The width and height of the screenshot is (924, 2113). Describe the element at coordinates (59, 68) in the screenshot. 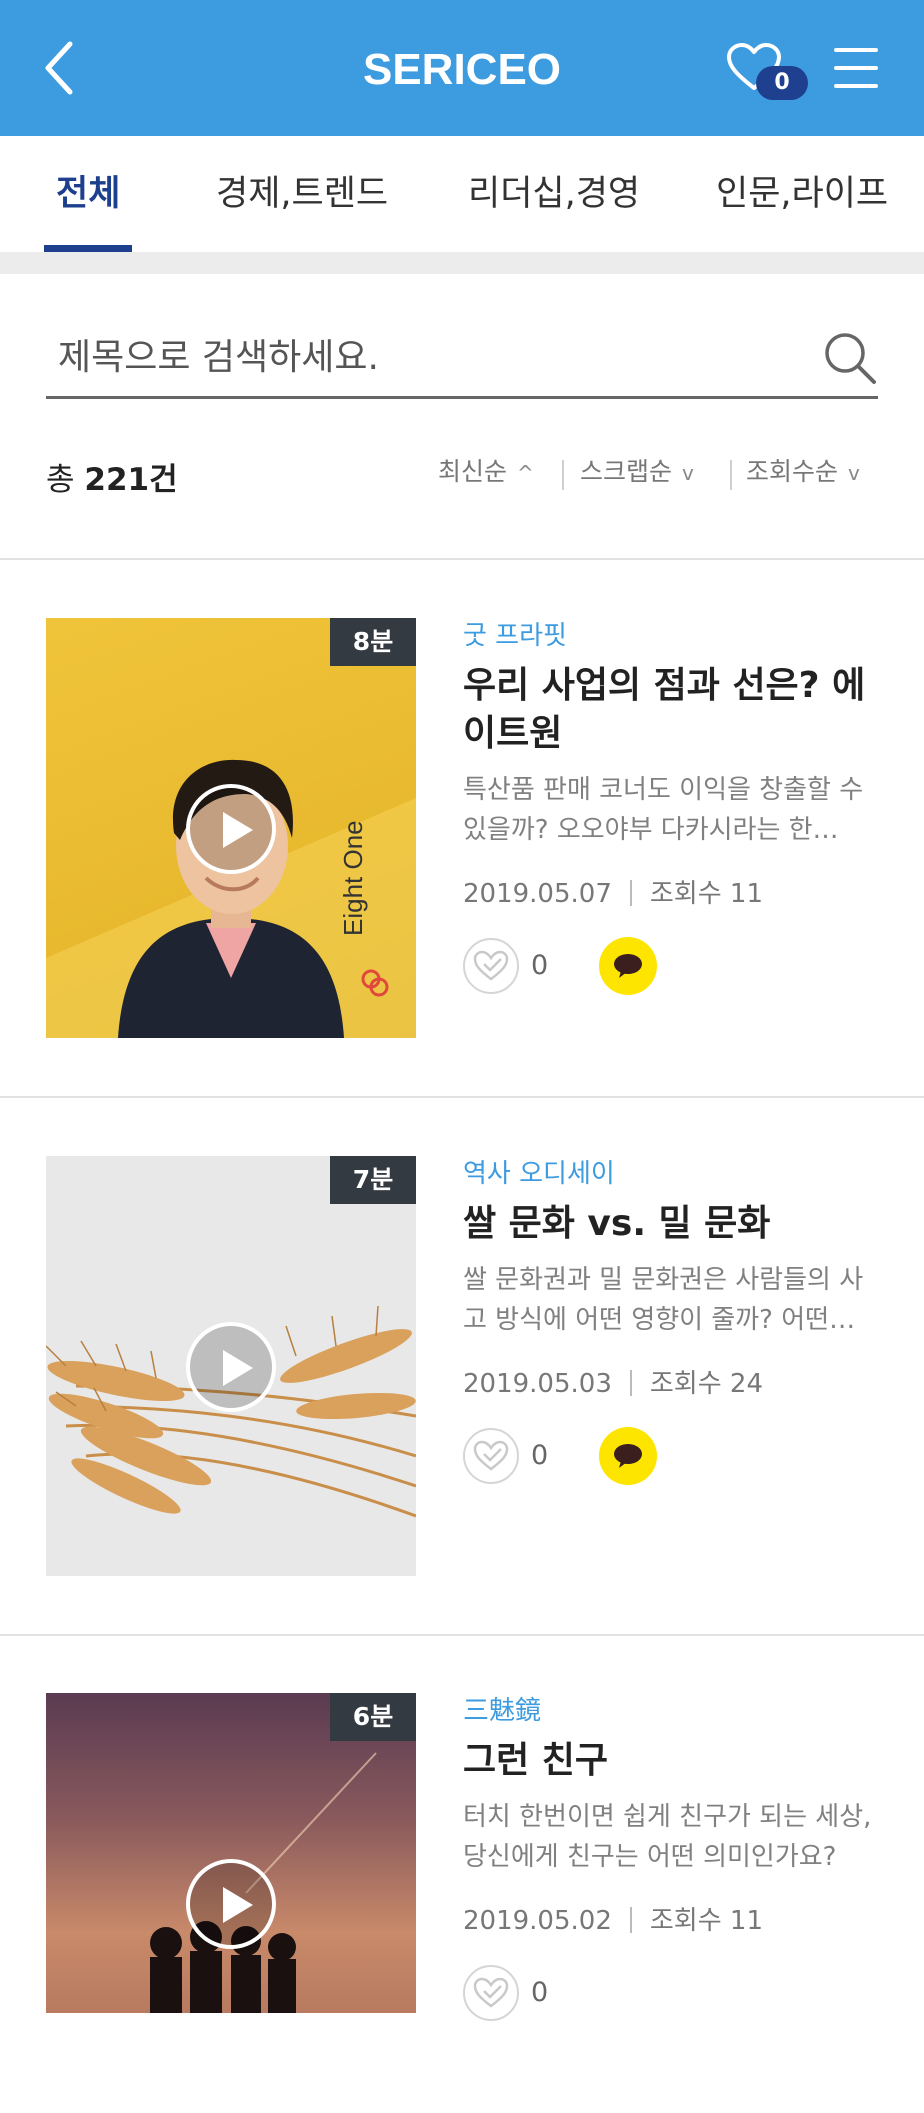

I see `chevron-left-icon` at that location.